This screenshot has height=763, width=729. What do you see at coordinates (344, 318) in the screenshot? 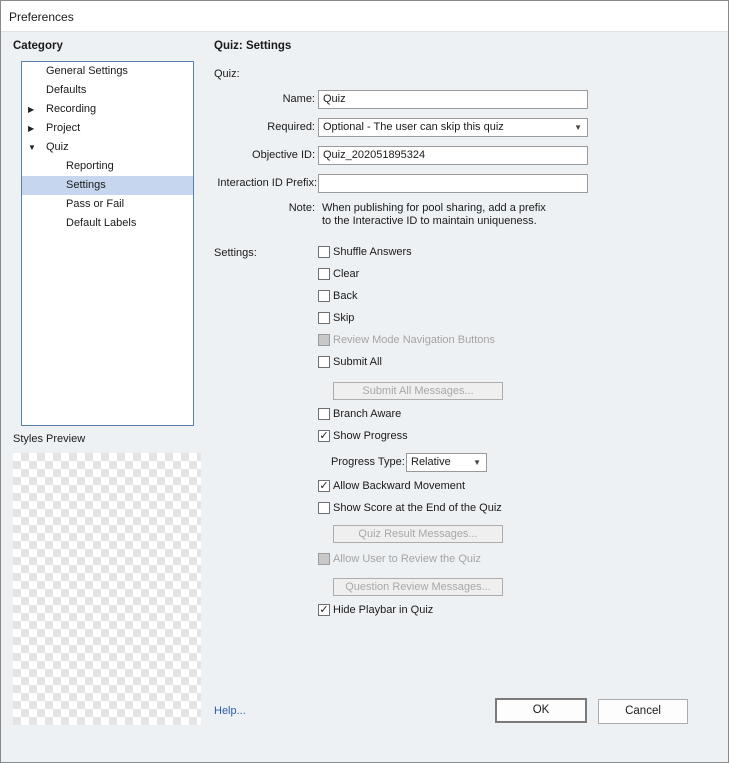
I see `skip-label: Skip` at bounding box center [344, 318].